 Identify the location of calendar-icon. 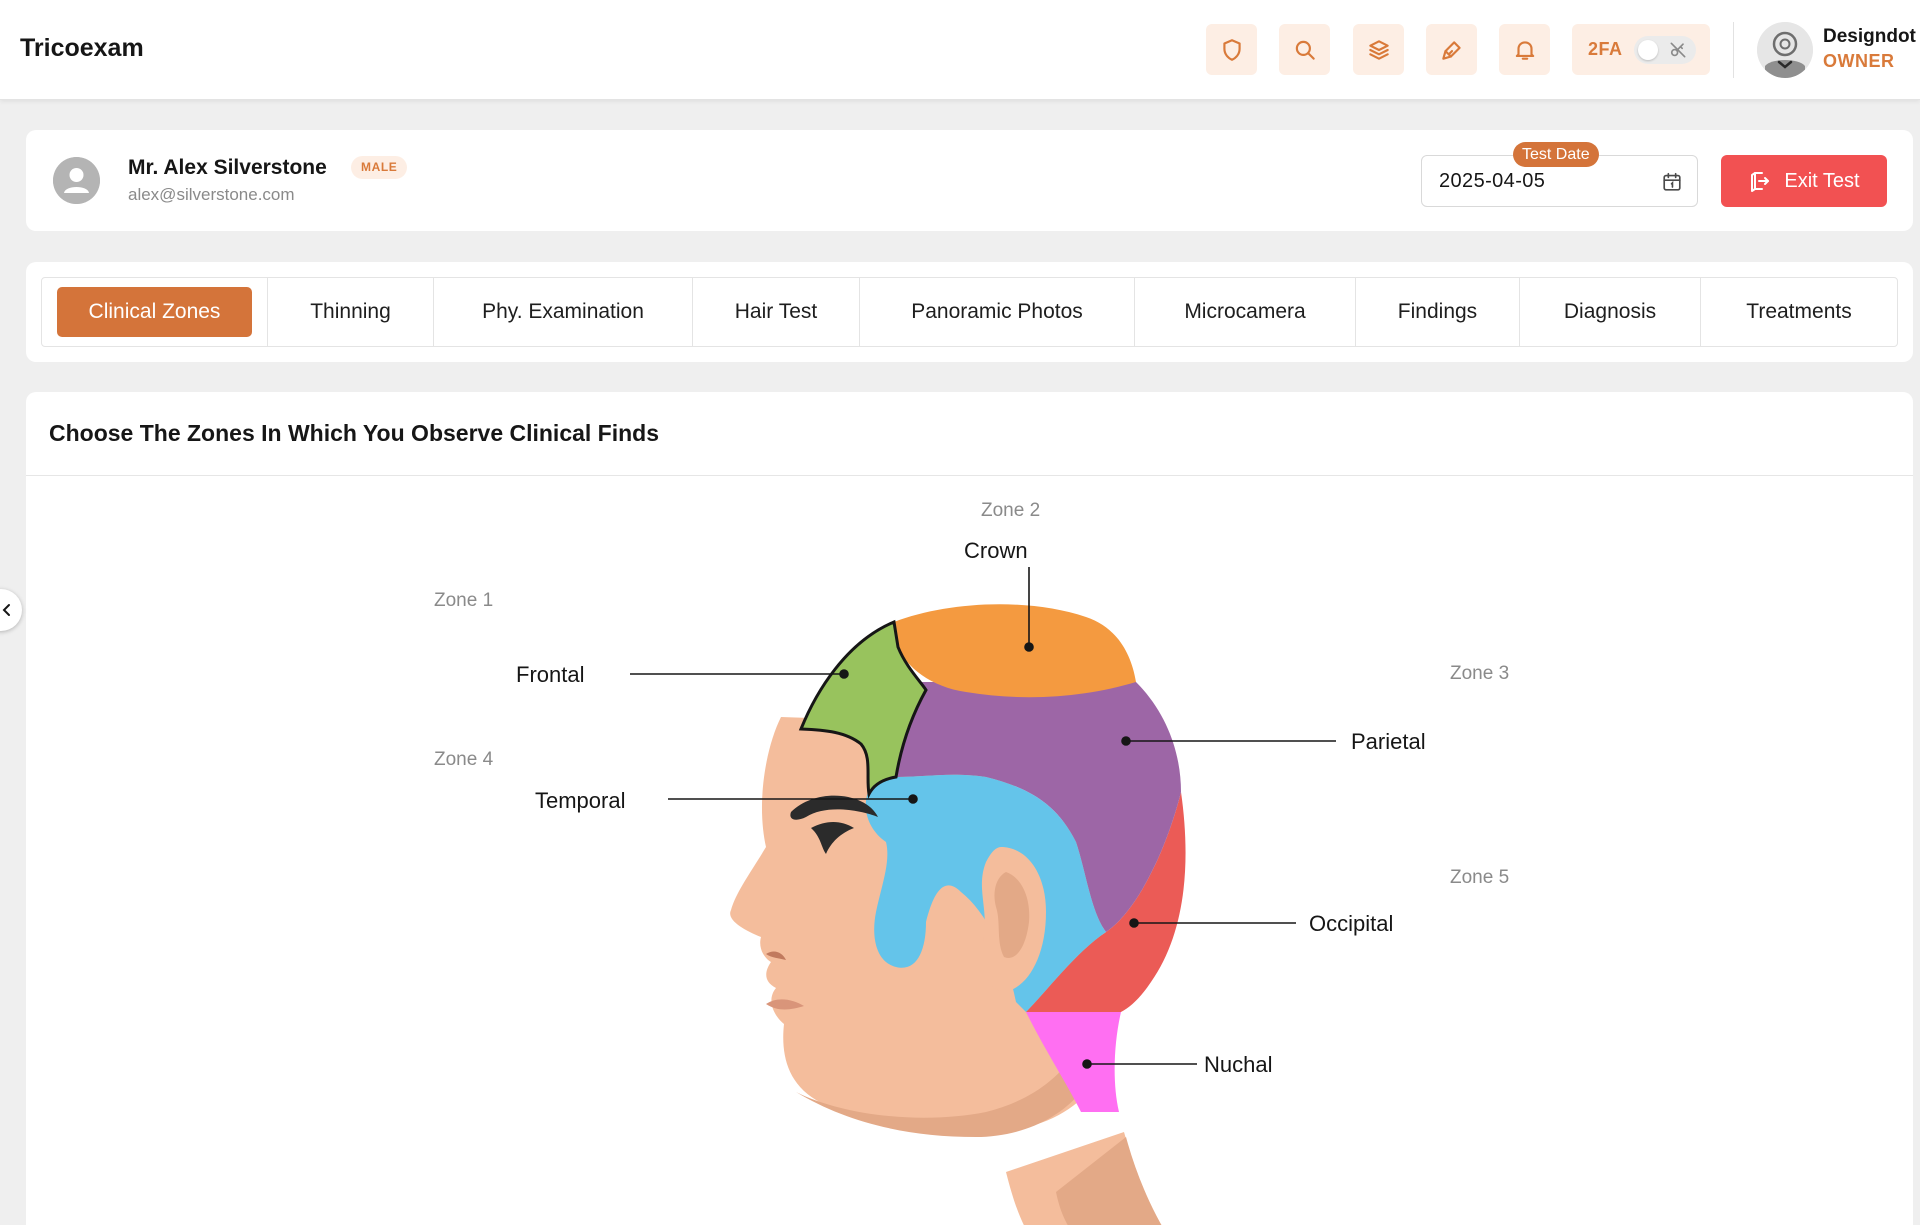
(1672, 182).